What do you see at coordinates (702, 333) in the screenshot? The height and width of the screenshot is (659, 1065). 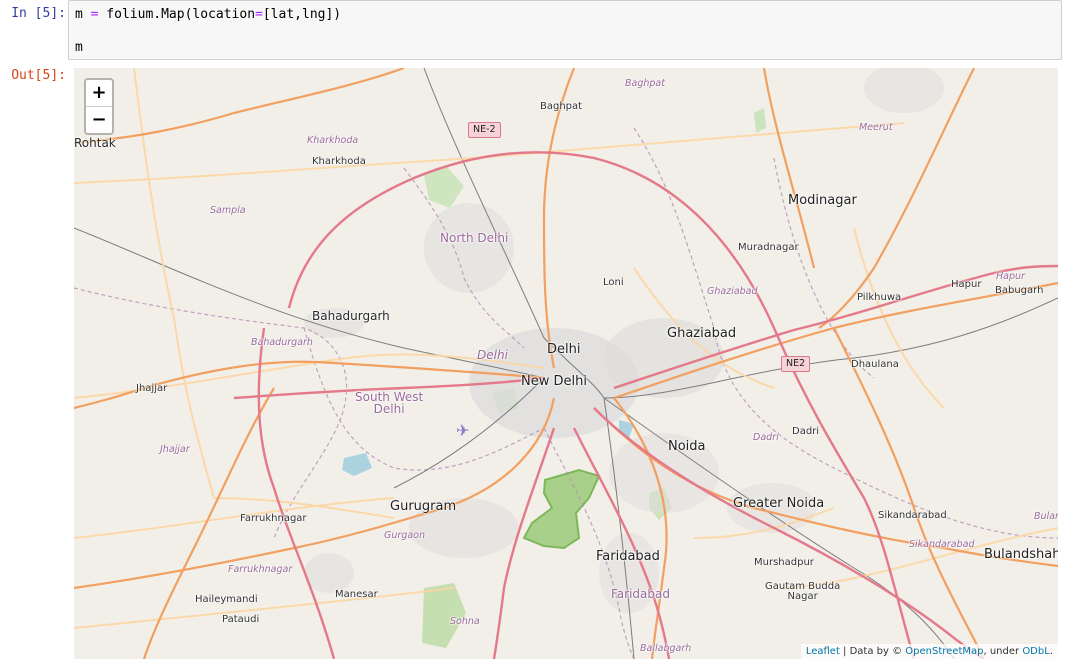 I see `place-ghaziabad: Ghaziabad` at bounding box center [702, 333].